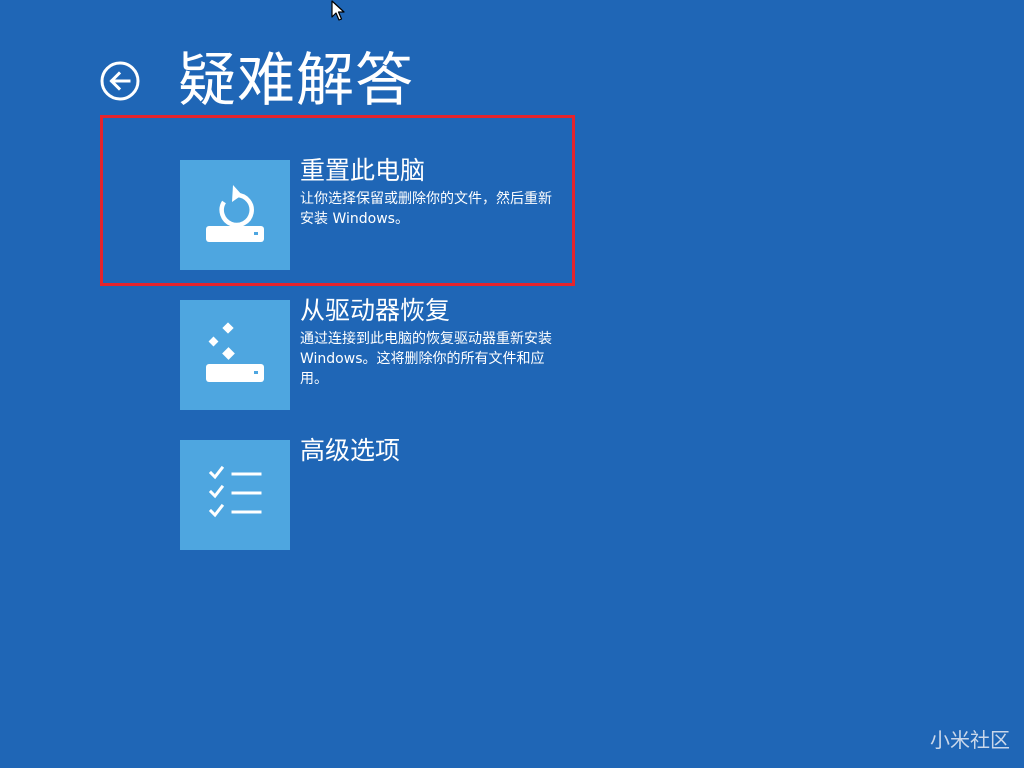 Image resolution: width=1024 pixels, height=768 pixels. Describe the element at coordinates (363, 170) in the screenshot. I see `option-title: 重置此电脑` at that location.